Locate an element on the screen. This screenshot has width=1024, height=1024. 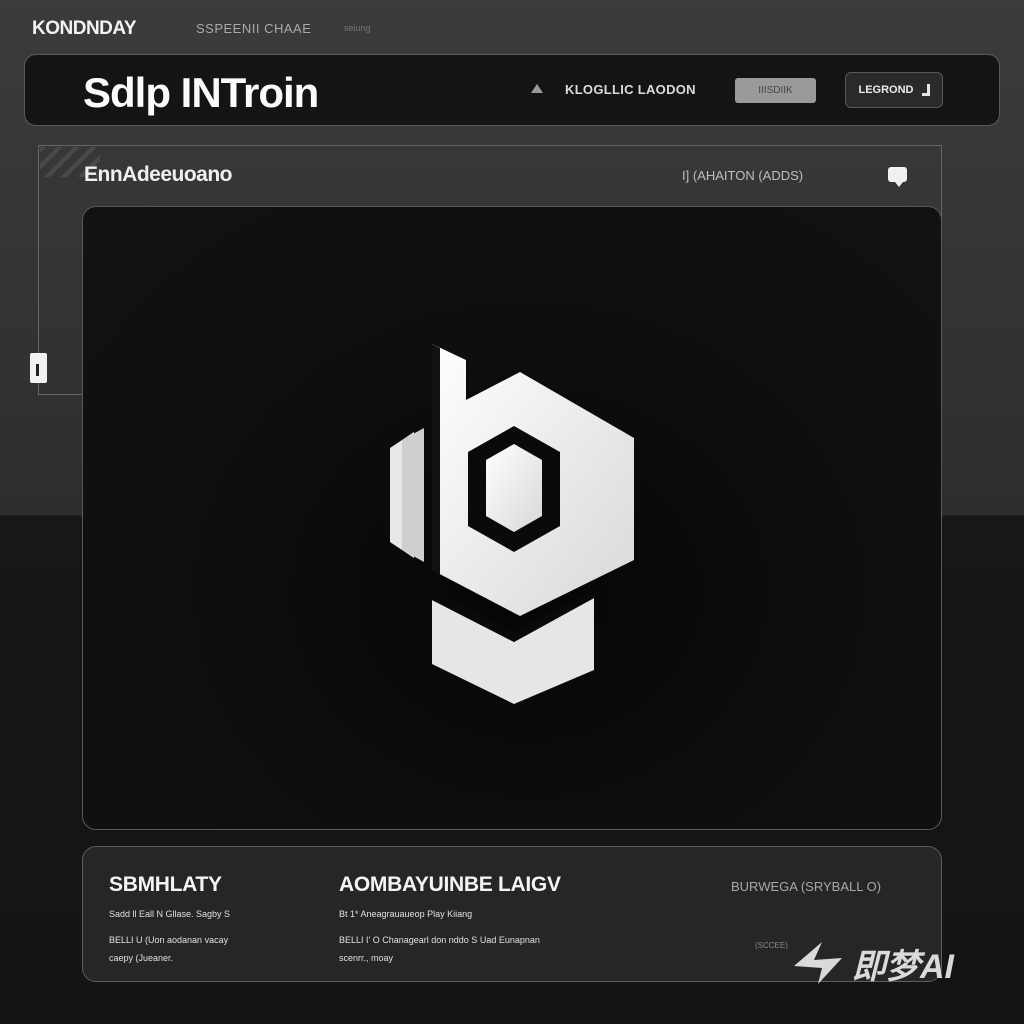
panel-title: EnnAdeeuoano is located at coordinates (158, 174).